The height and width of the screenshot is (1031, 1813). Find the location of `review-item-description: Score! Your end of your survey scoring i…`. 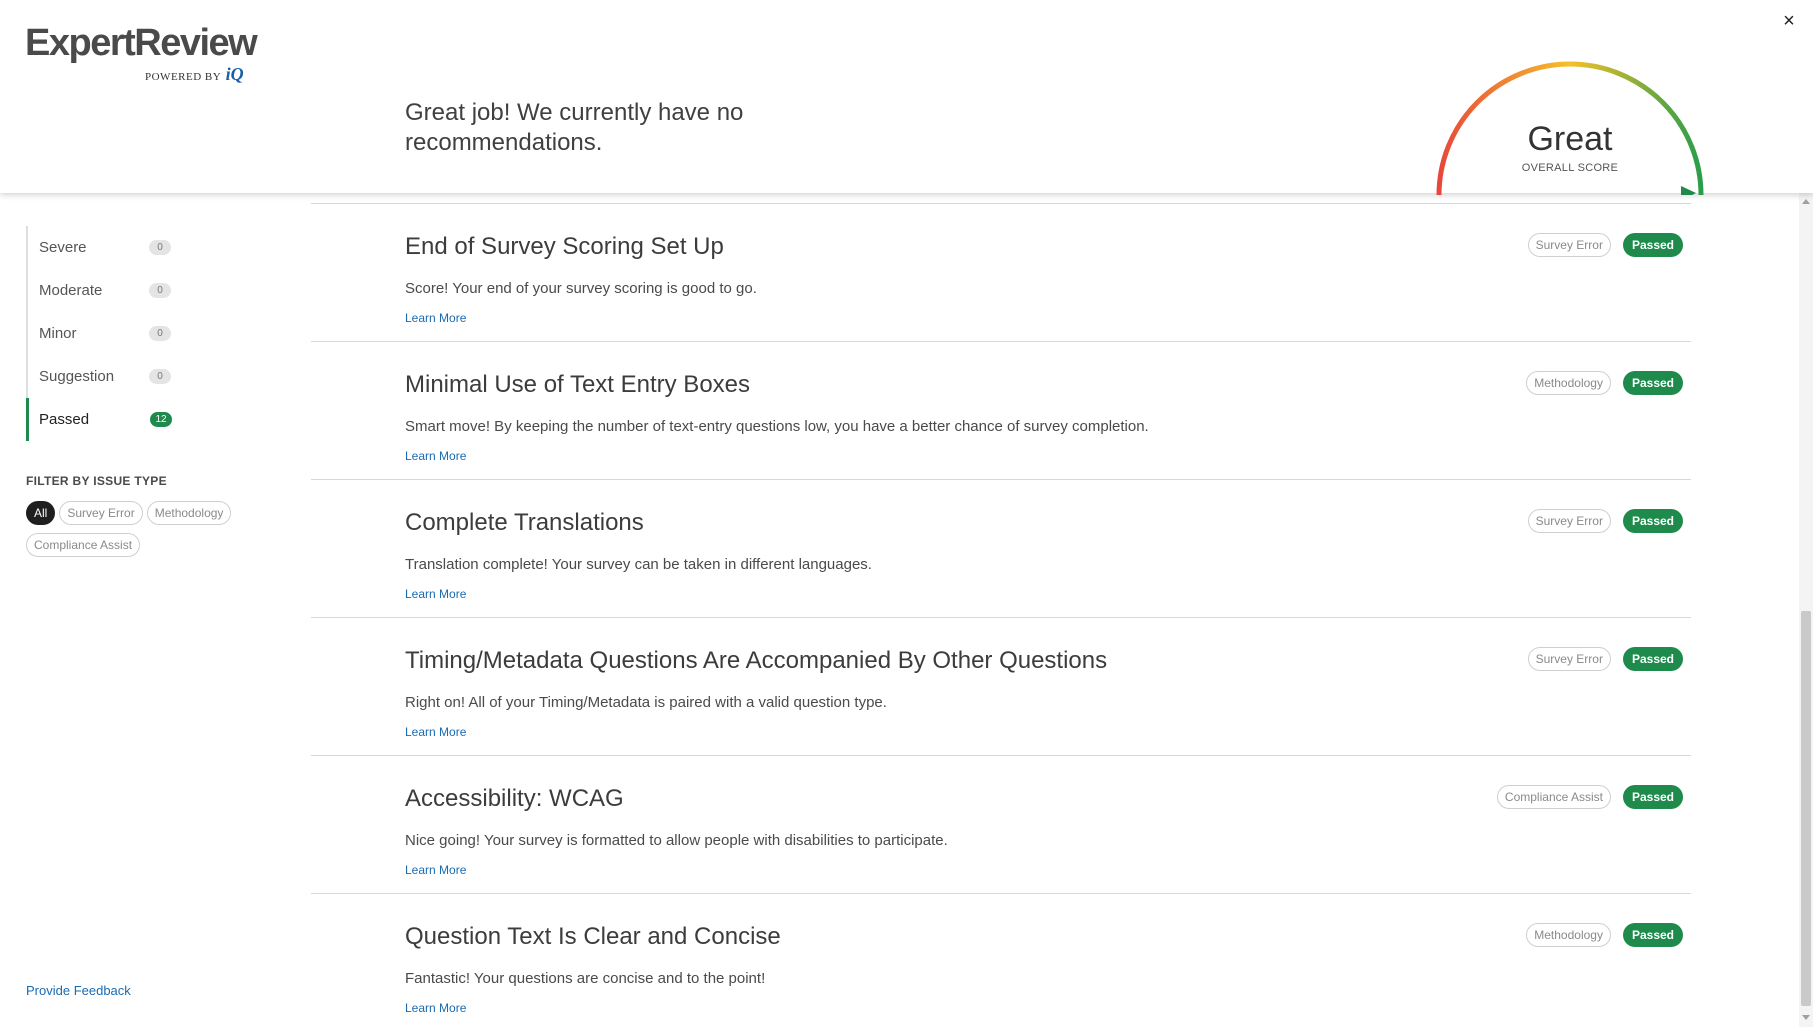

review-item-description: Score! Your end of your survey scoring i… is located at coordinates (581, 288).